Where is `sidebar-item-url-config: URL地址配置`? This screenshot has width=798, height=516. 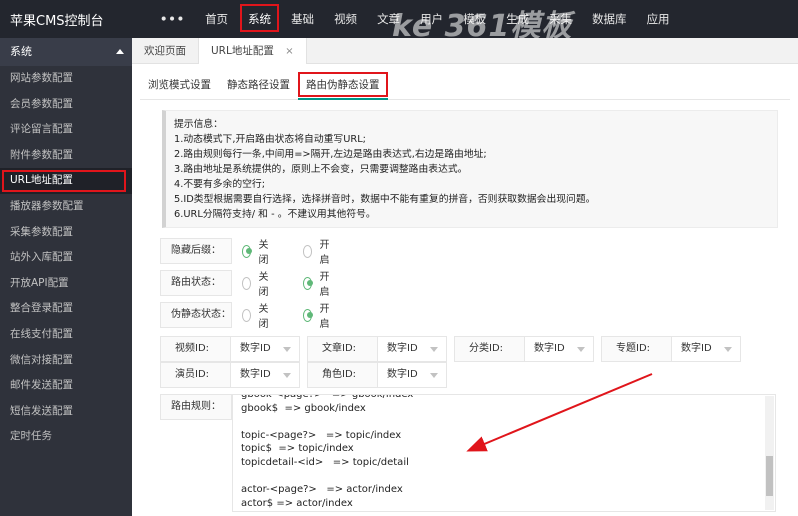 sidebar-item-url-config: URL地址配置 is located at coordinates (66, 181).